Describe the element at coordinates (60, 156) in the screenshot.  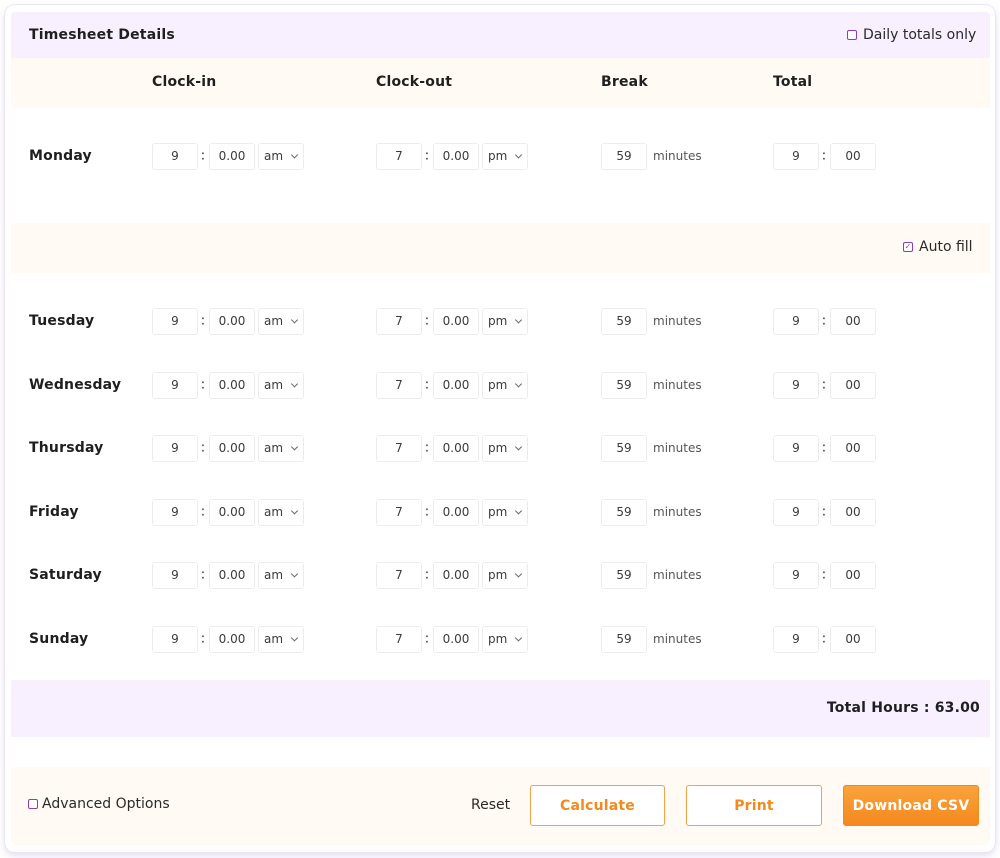
I see `day-label: Monday` at that location.